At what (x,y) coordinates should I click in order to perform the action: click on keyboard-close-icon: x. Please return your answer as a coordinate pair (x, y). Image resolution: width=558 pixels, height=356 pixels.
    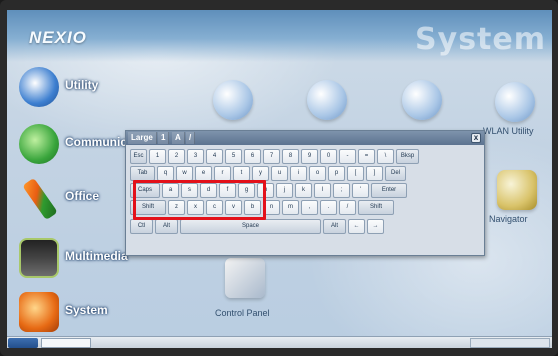
    Looking at the image, I should click on (476, 138).